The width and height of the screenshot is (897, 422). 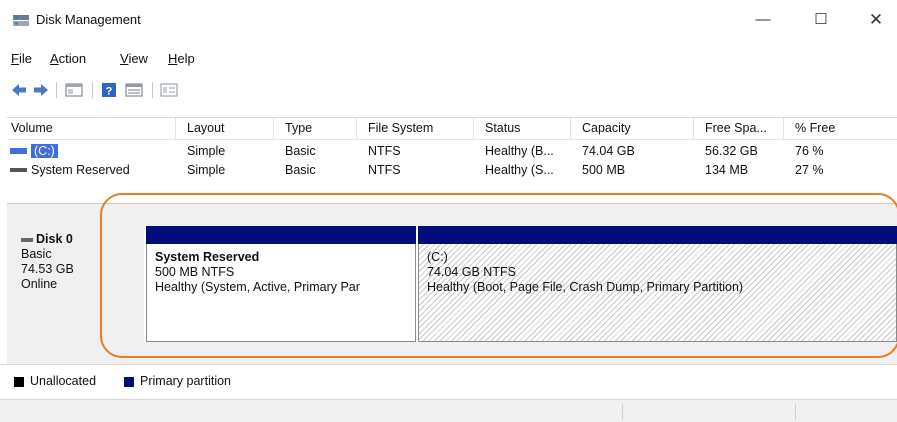 What do you see at coordinates (821, 20) in the screenshot?
I see `maximize-button: ☐` at bounding box center [821, 20].